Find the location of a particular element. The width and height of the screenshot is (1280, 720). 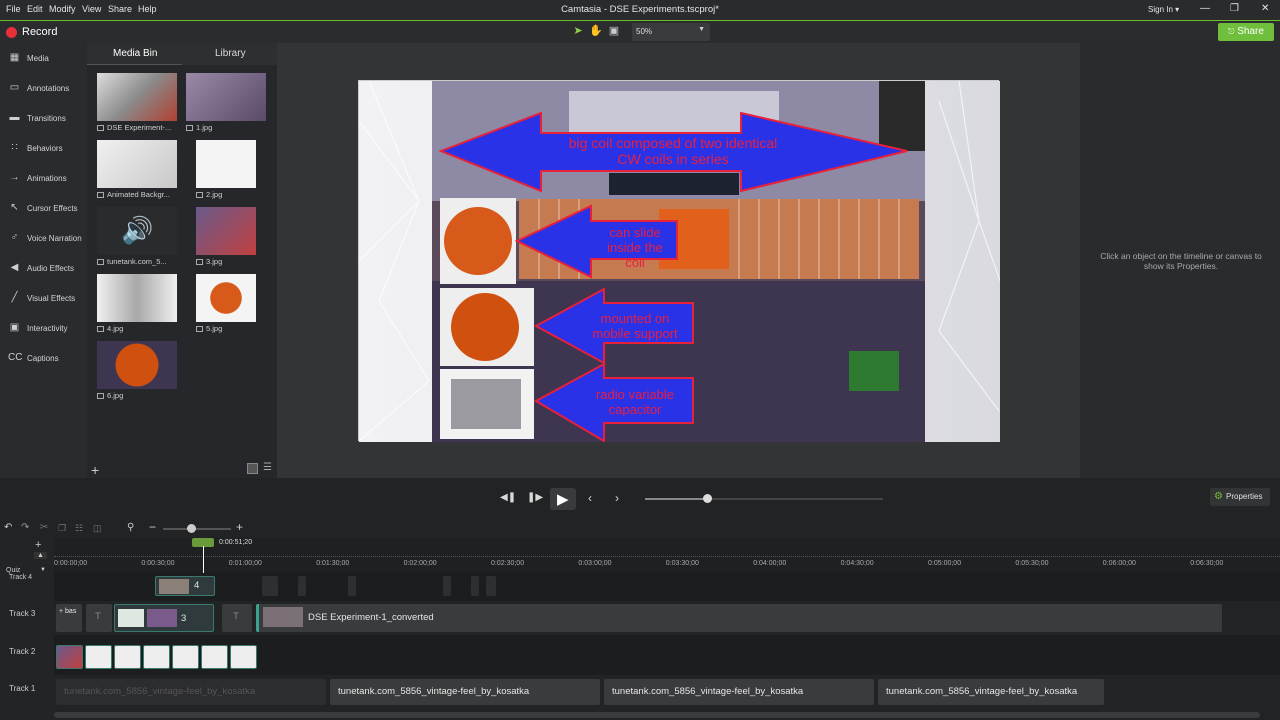

add-track-icon: + is located at coordinates (38, 545).